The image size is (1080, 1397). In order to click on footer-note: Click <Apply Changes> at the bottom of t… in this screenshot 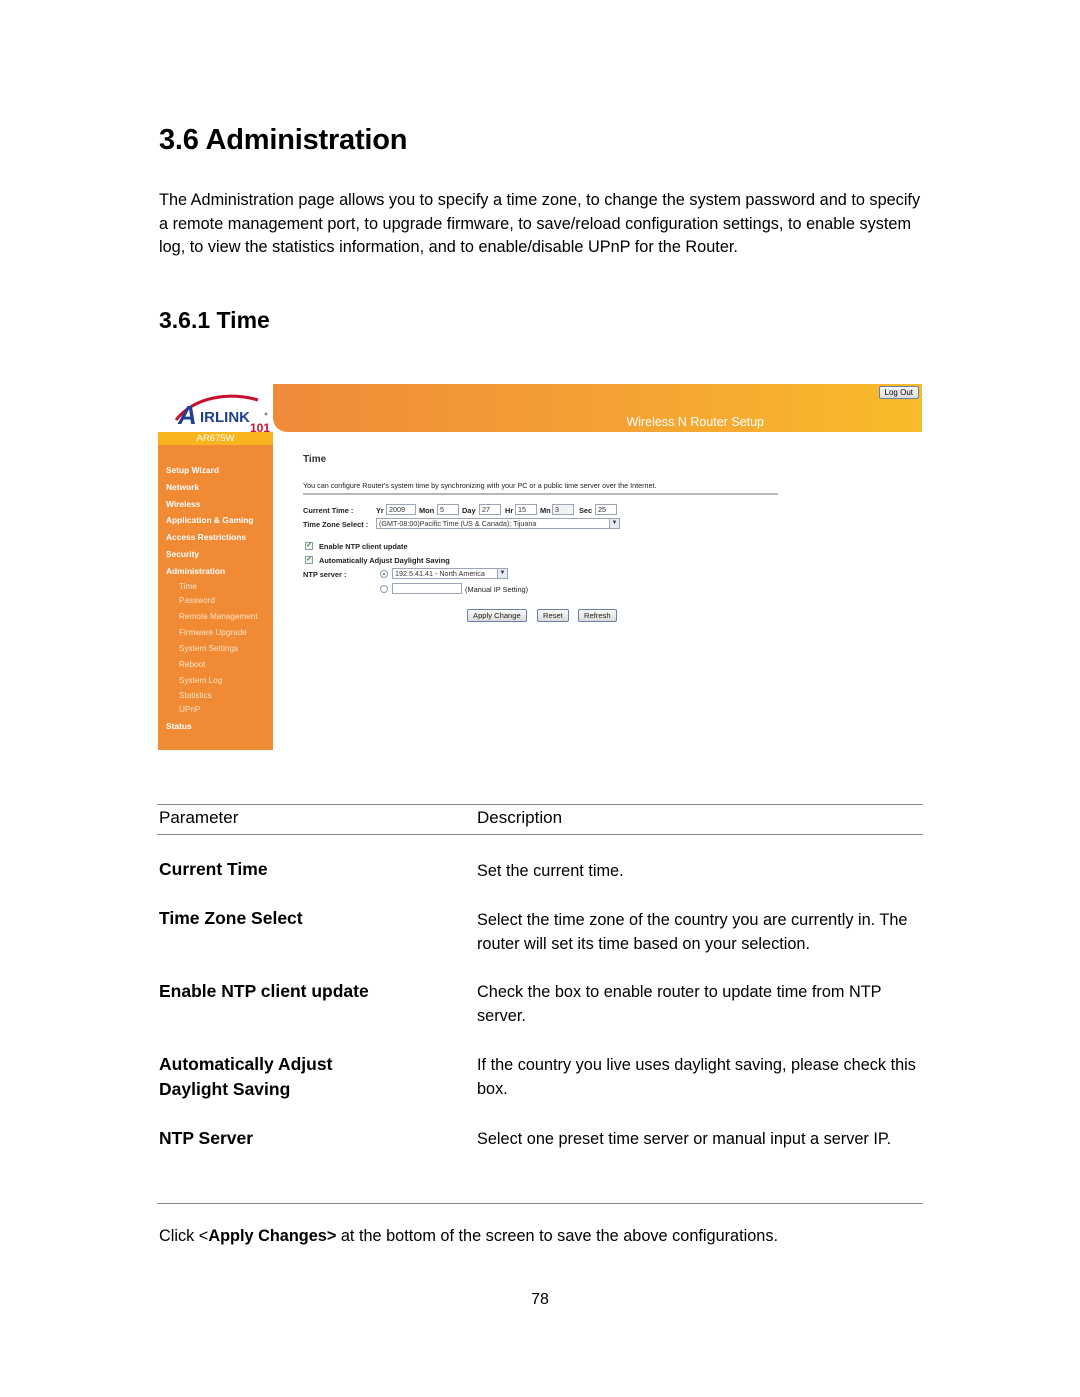, I will do `click(468, 1236)`.